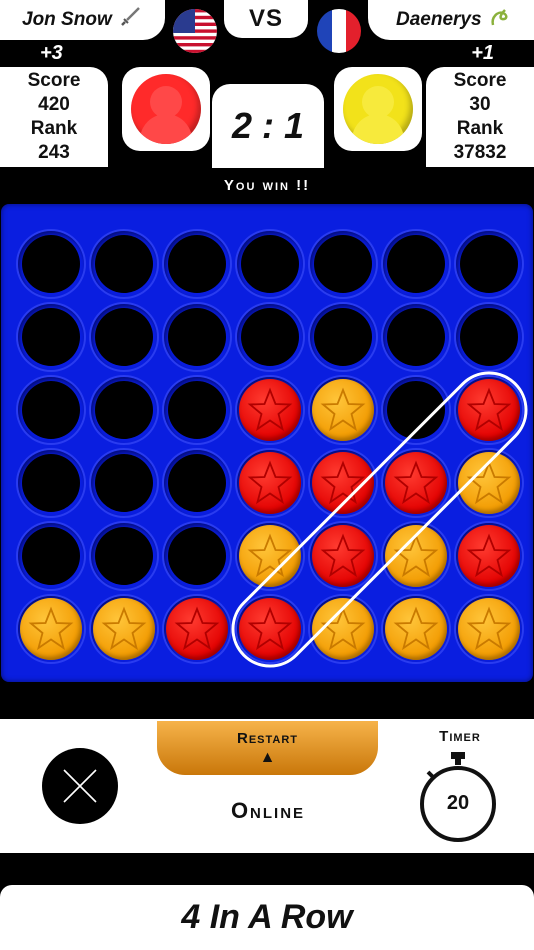  I want to click on player-right-stats: Score 30 Rank 37832, so click(480, 117).